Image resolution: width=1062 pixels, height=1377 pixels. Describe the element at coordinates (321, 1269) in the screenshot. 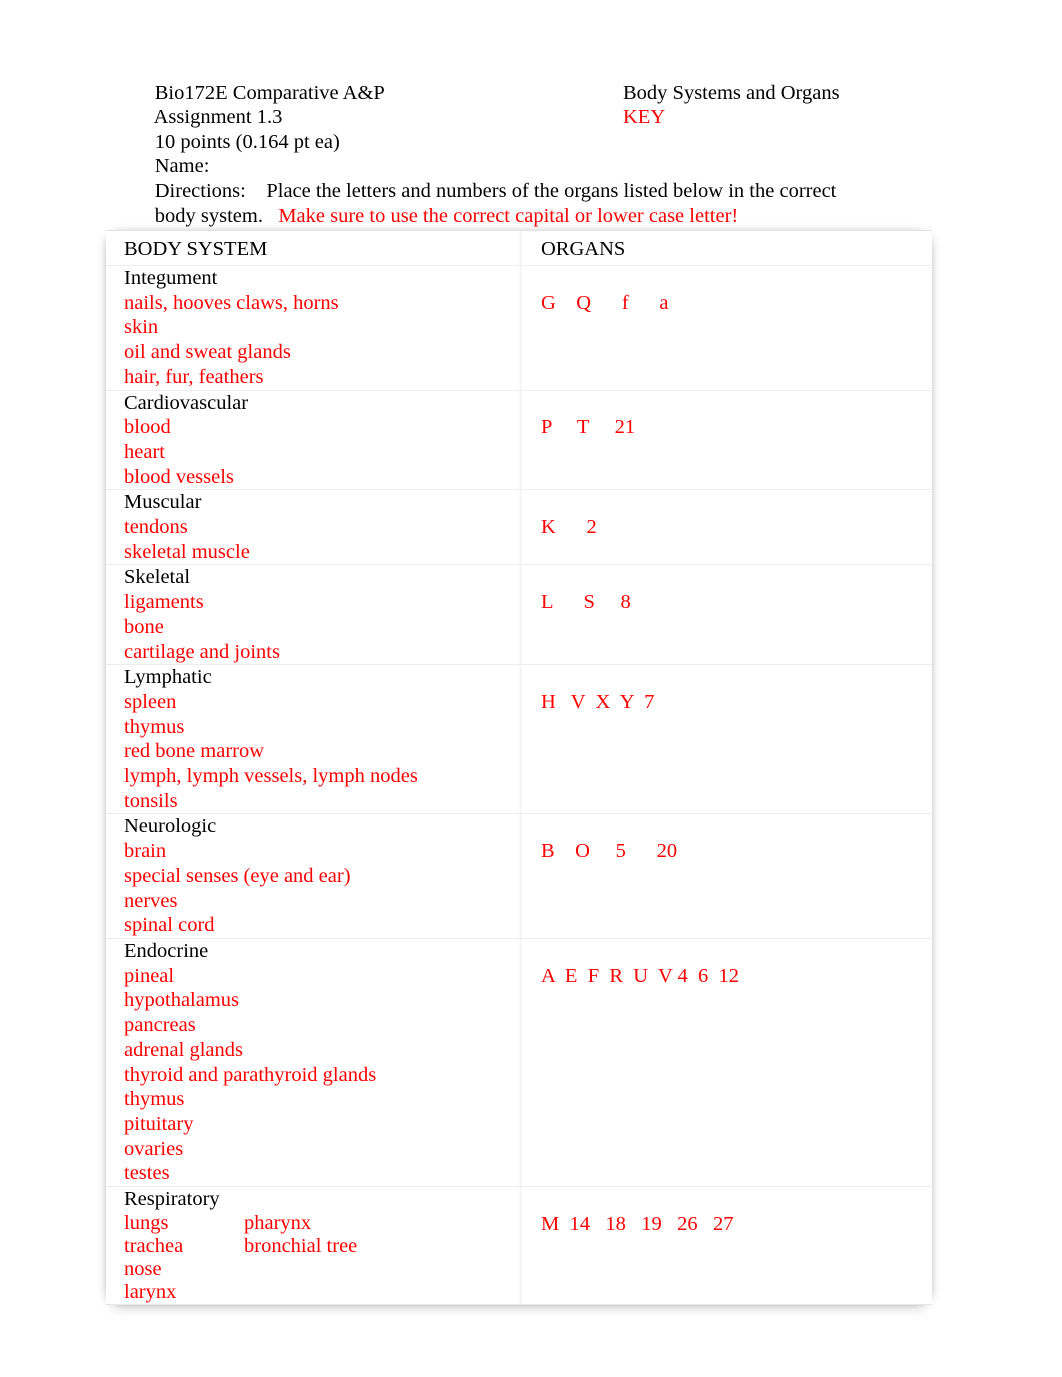

I see `organ-item: nose` at that location.